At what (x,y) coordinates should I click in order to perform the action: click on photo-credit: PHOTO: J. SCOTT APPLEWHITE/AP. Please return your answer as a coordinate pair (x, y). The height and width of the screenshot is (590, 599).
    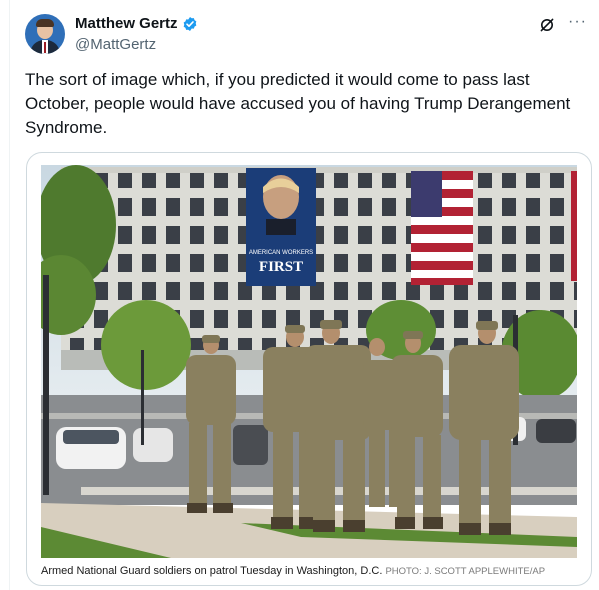
    Looking at the image, I should click on (465, 571).